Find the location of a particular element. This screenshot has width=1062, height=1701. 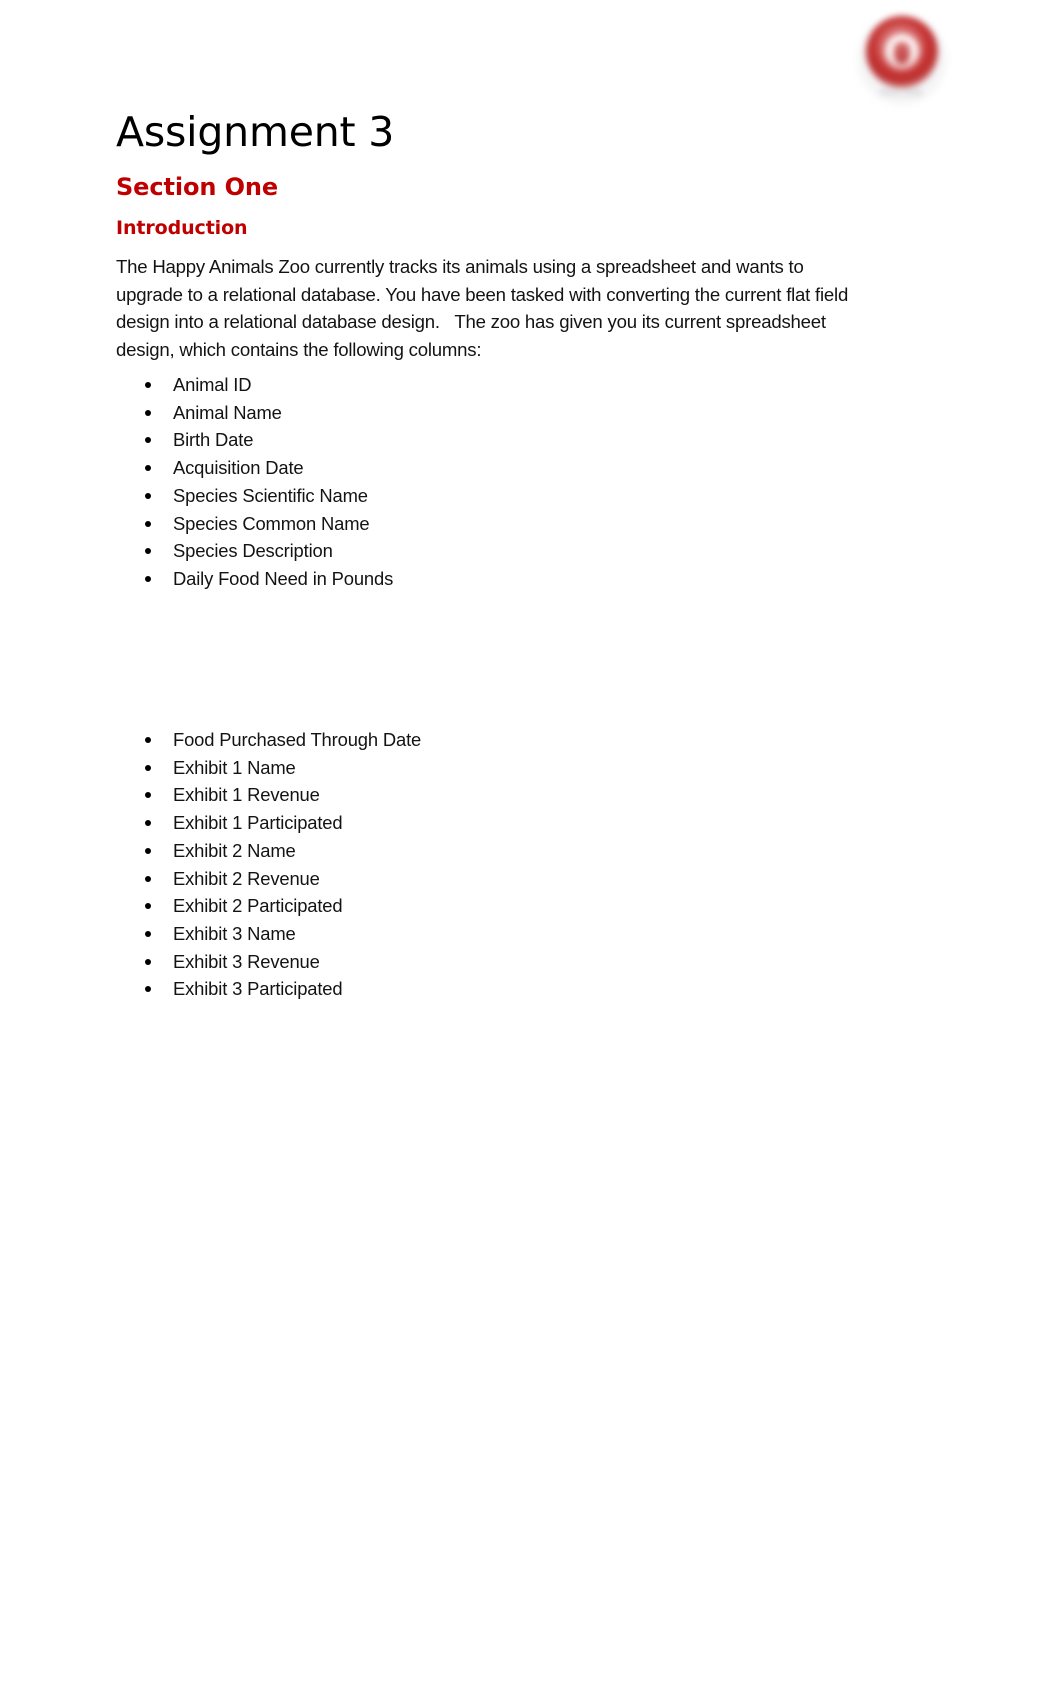

university-seal-logo: FULL SAIL is located at coordinates (902, 60).